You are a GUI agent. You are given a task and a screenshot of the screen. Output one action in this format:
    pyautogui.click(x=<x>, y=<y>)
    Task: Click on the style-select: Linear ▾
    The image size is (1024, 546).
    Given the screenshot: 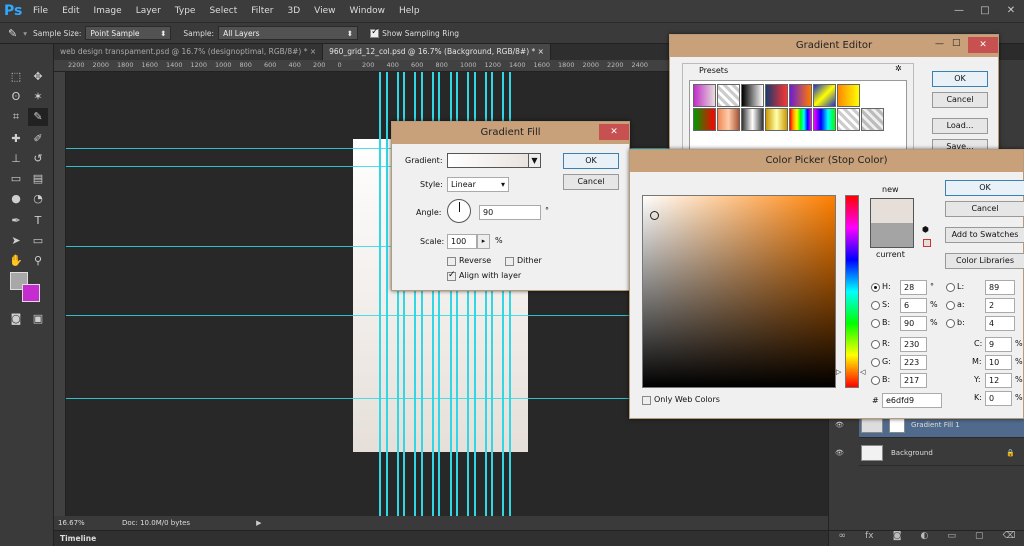 What is the action you would take?
    pyautogui.click(x=478, y=184)
    